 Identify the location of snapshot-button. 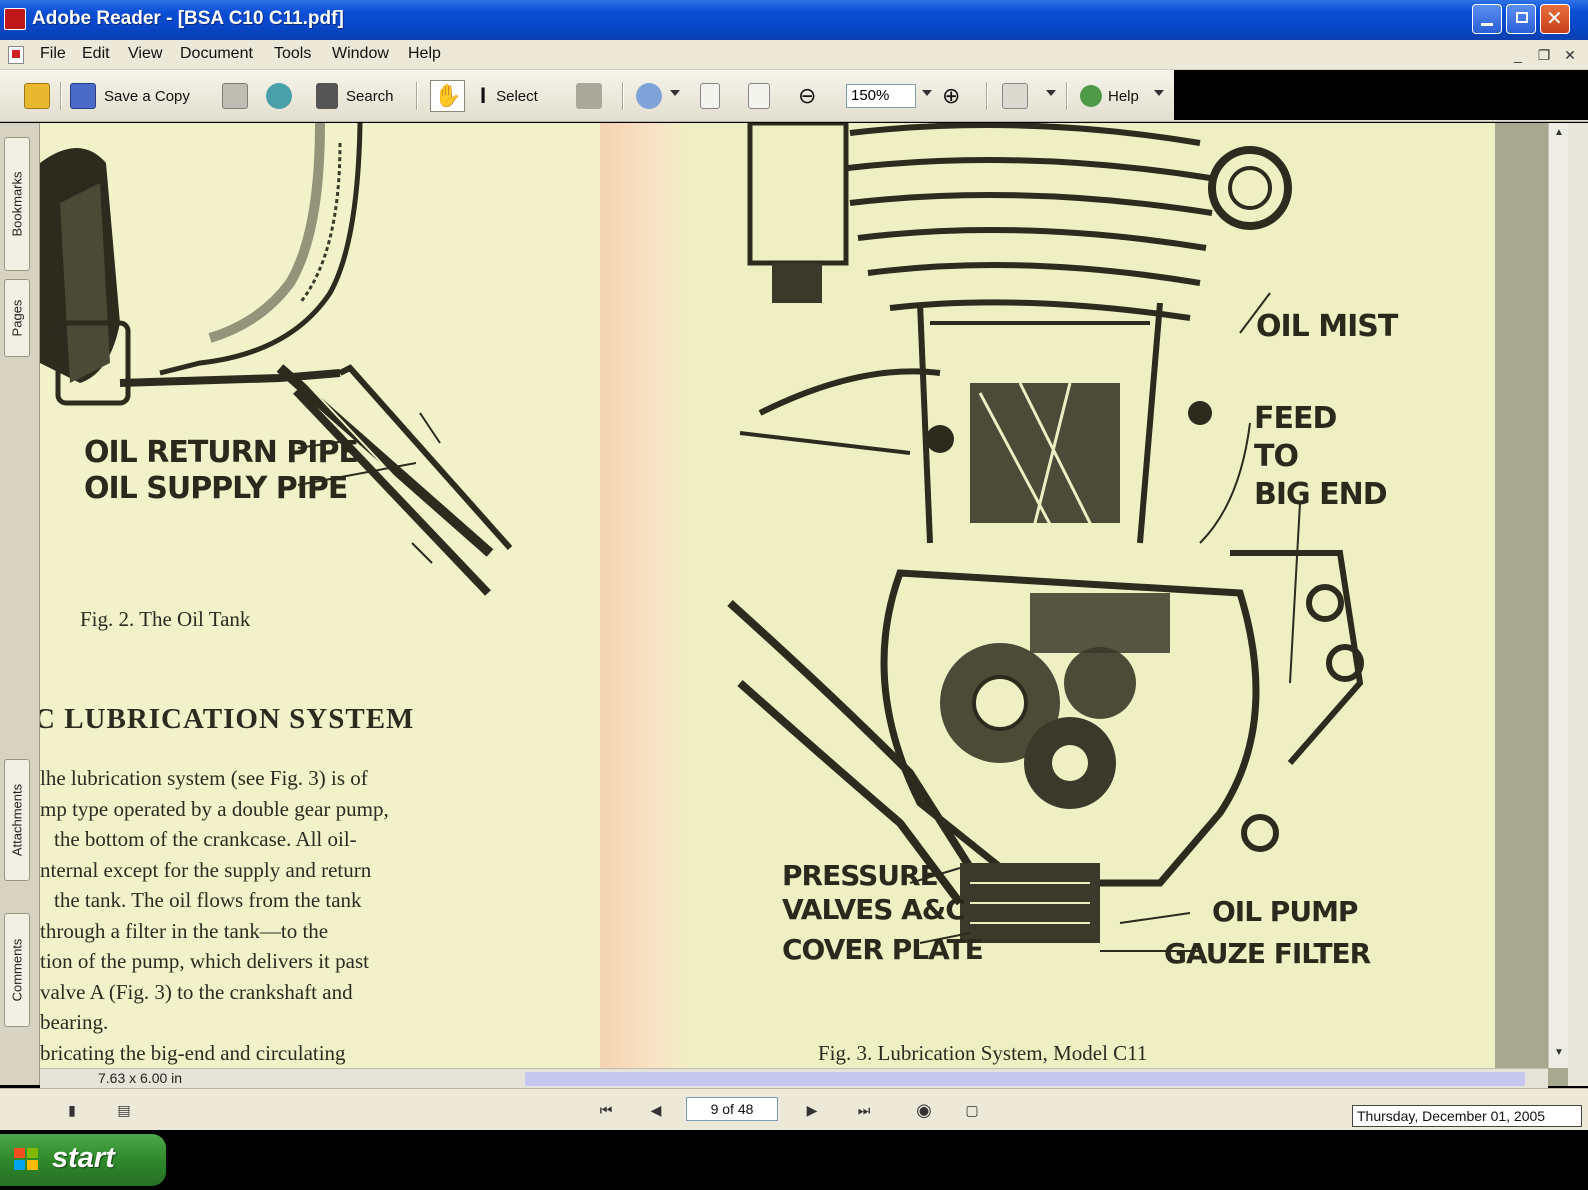
(589, 96).